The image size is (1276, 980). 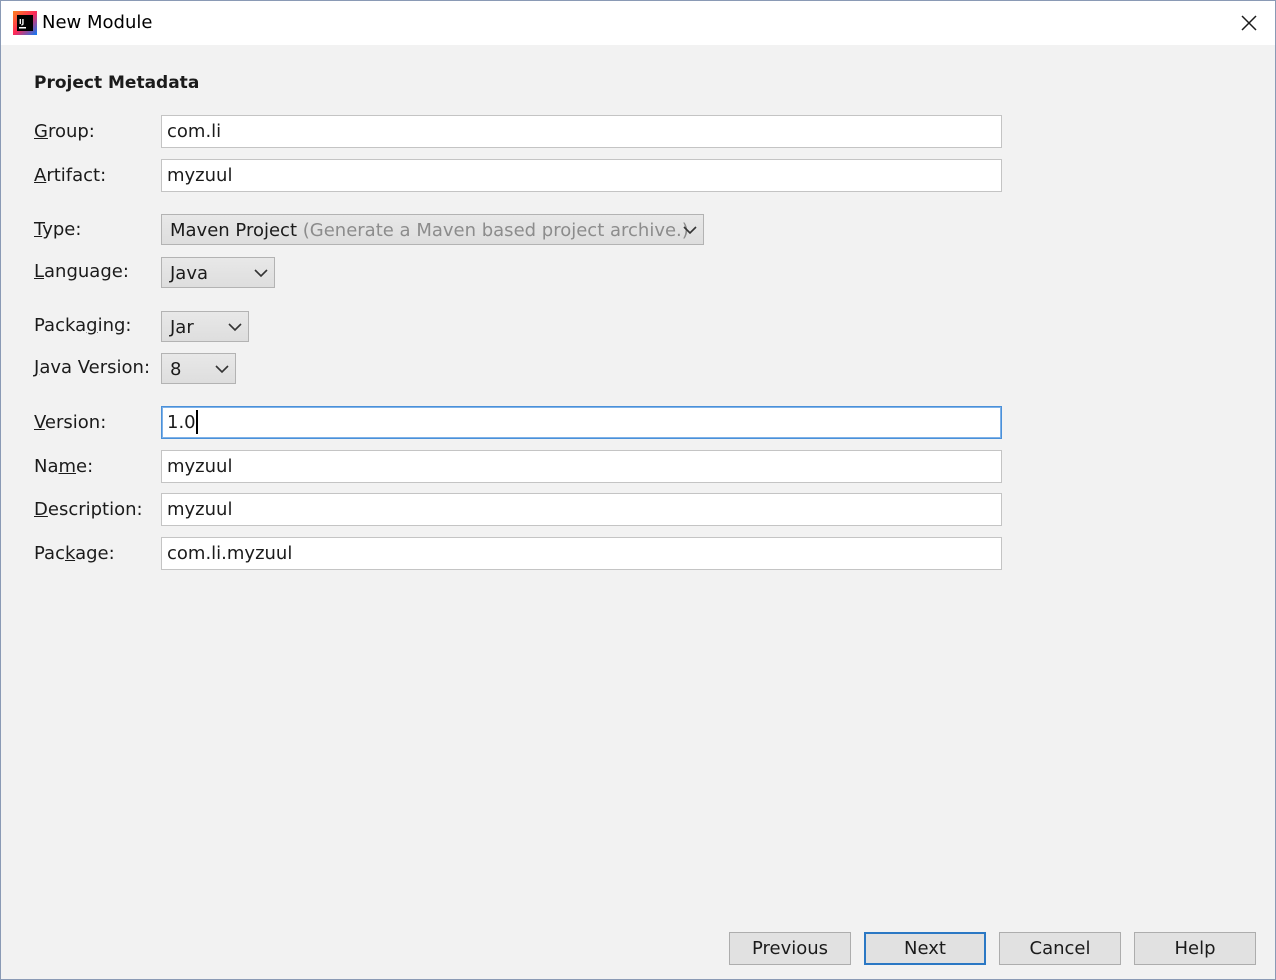 I want to click on java-version-select: 8, so click(x=198, y=368).